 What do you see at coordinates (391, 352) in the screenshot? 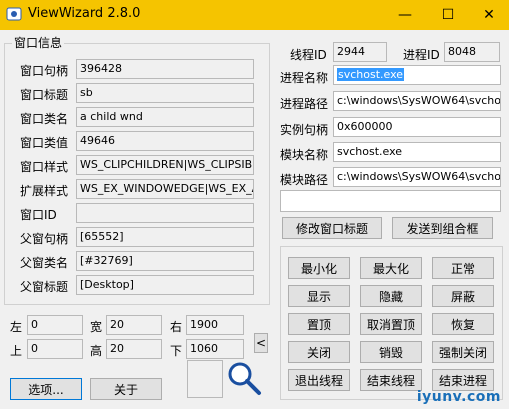
I see `action-button: 销毁` at bounding box center [391, 352].